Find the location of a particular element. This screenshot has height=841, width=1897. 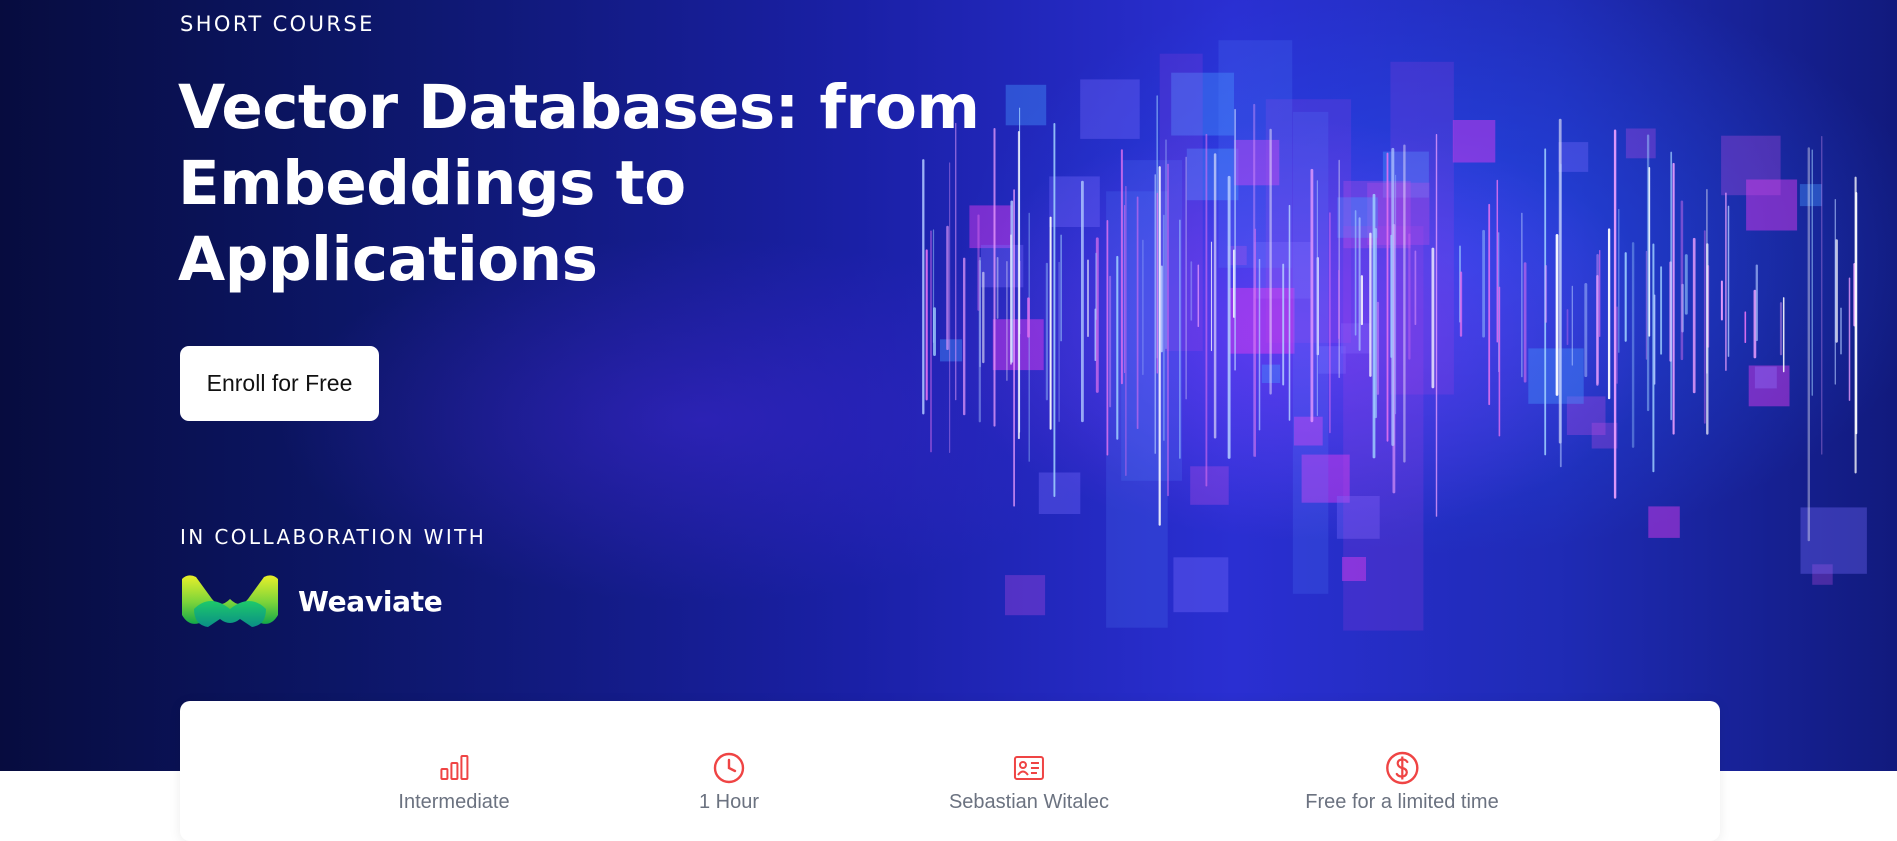

decor-column is located at coordinates (1151, 320).